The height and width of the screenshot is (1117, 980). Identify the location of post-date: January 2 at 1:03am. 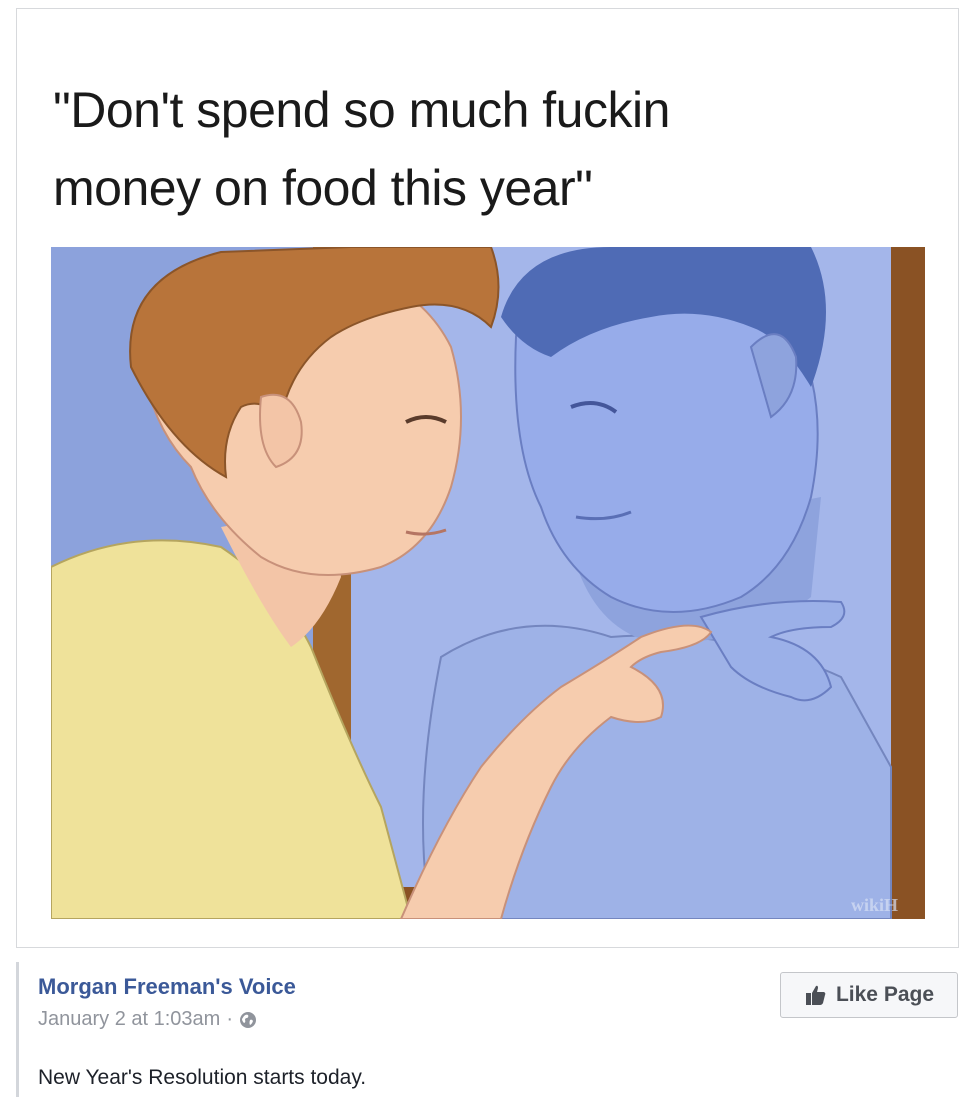
(129, 1019).